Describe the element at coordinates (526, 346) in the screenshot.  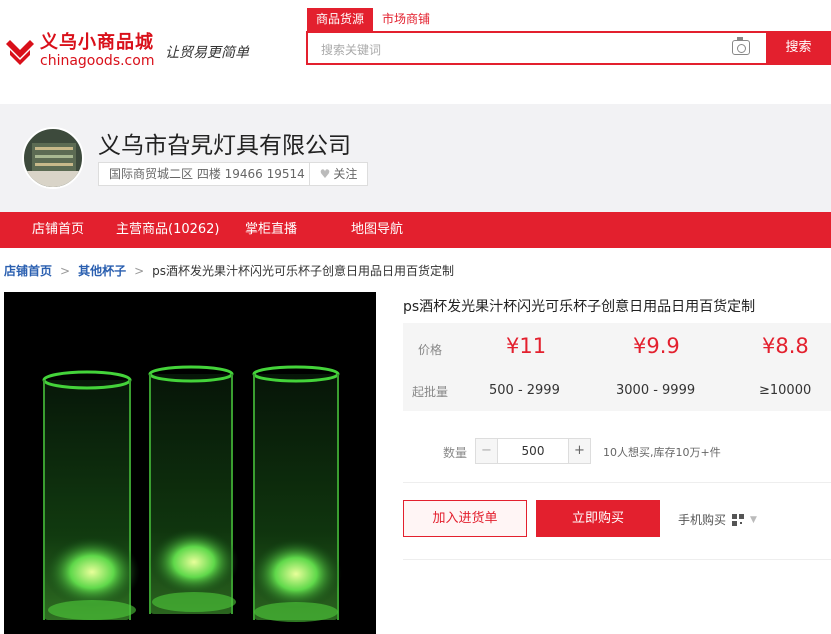
I see `price-tier-1: ¥11` at that location.